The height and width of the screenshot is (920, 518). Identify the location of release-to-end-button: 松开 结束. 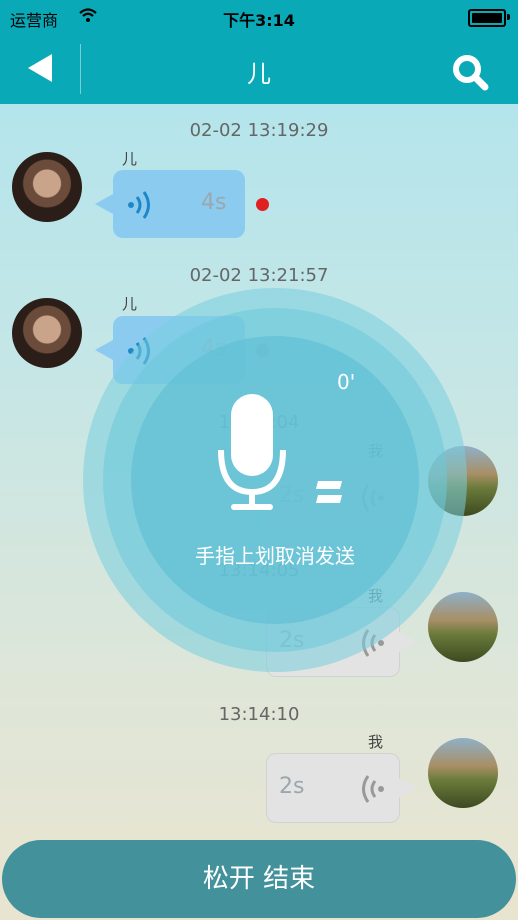
(259, 879).